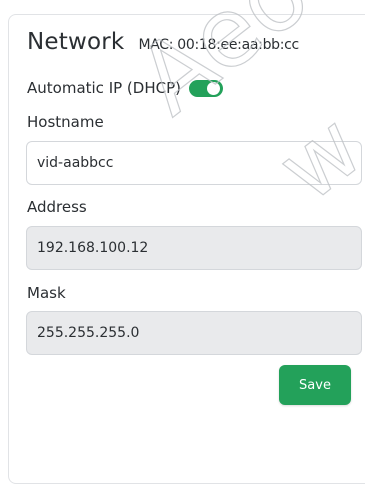 Image resolution: width=365 pixels, height=487 pixels. I want to click on page-title: Network, so click(76, 42).